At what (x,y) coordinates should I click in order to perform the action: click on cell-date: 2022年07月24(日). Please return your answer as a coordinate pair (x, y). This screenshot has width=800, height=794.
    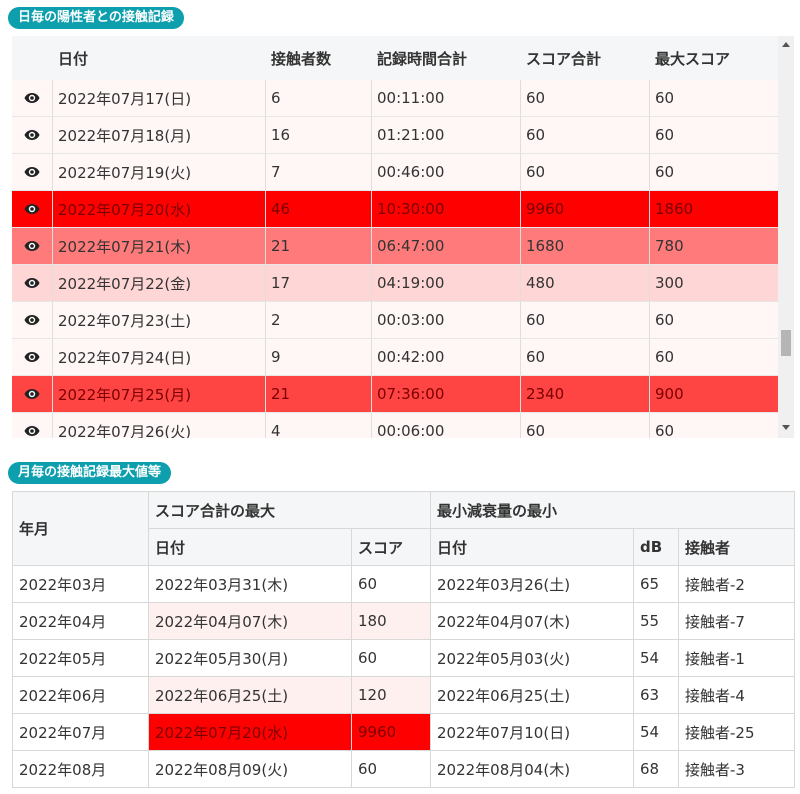
    Looking at the image, I should click on (125, 357).